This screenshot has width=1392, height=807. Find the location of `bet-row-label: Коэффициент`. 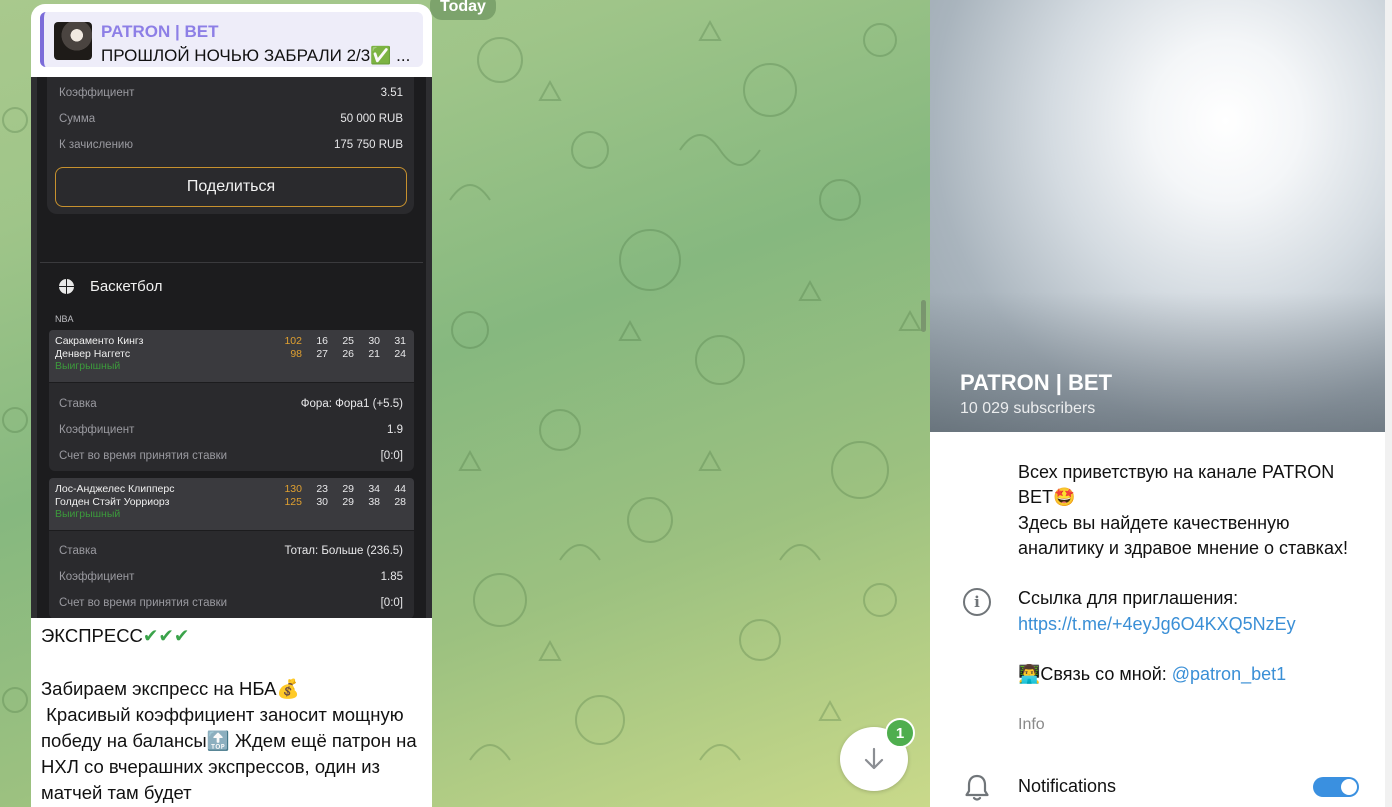

bet-row-label: Коэффициент is located at coordinates (97, 93).